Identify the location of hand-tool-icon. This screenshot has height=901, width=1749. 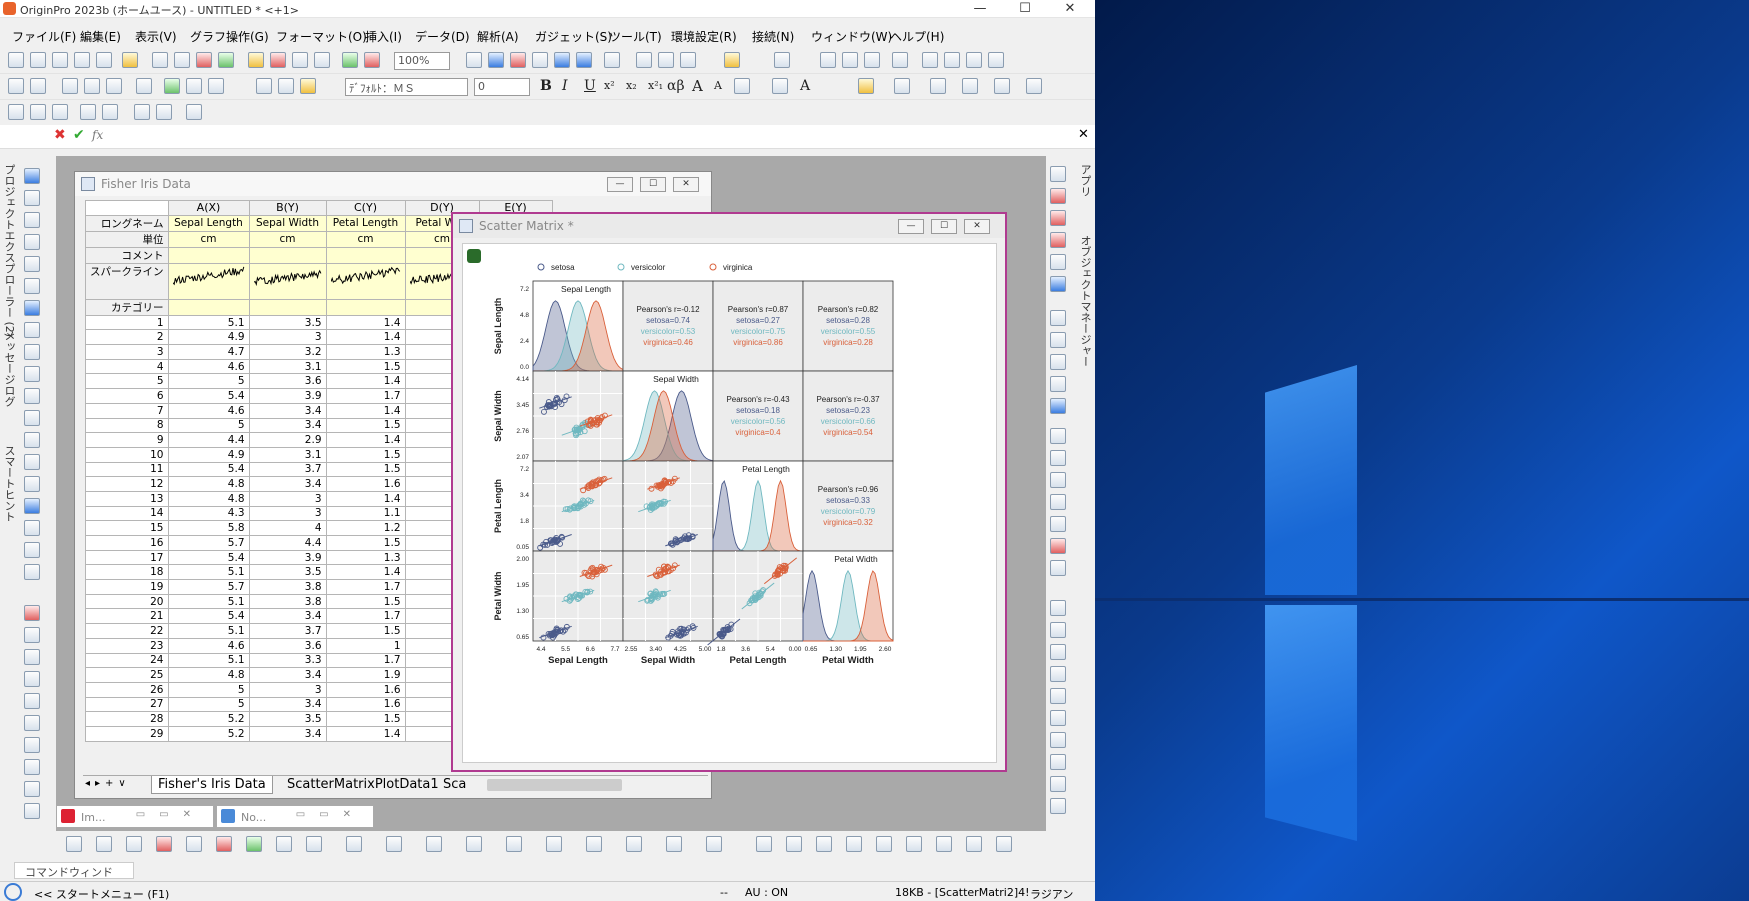
(32, 484).